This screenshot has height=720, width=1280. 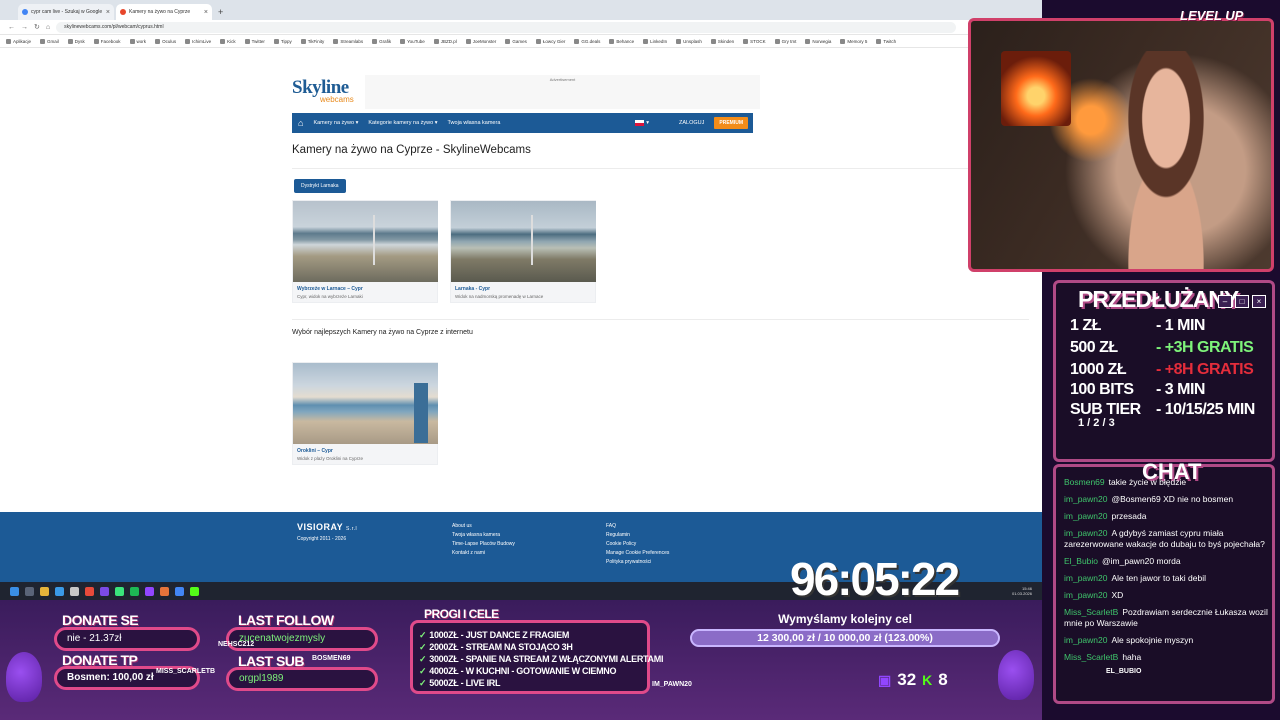 What do you see at coordinates (445, 41) in the screenshot?
I see `bookmark-item: JBZD.pl` at bounding box center [445, 41].